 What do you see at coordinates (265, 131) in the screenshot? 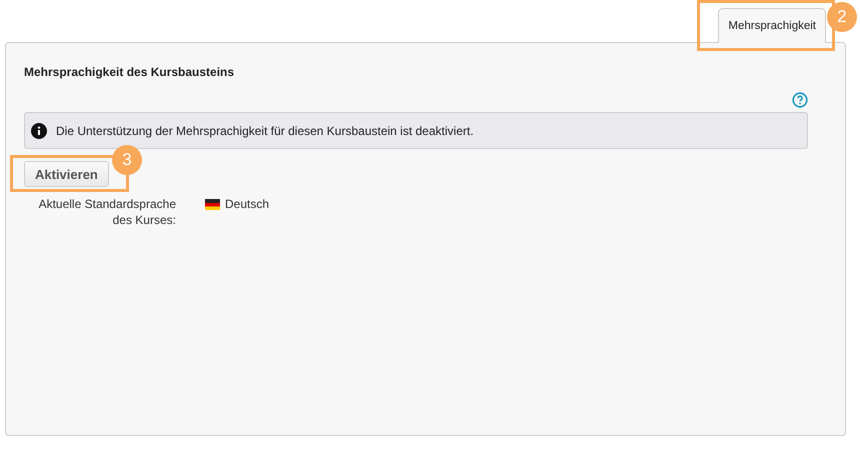
I see `info-message: Die Unterstützung der Mehrsprachigkeit für diesen Kursbaustein ist deaktiviert.` at bounding box center [265, 131].